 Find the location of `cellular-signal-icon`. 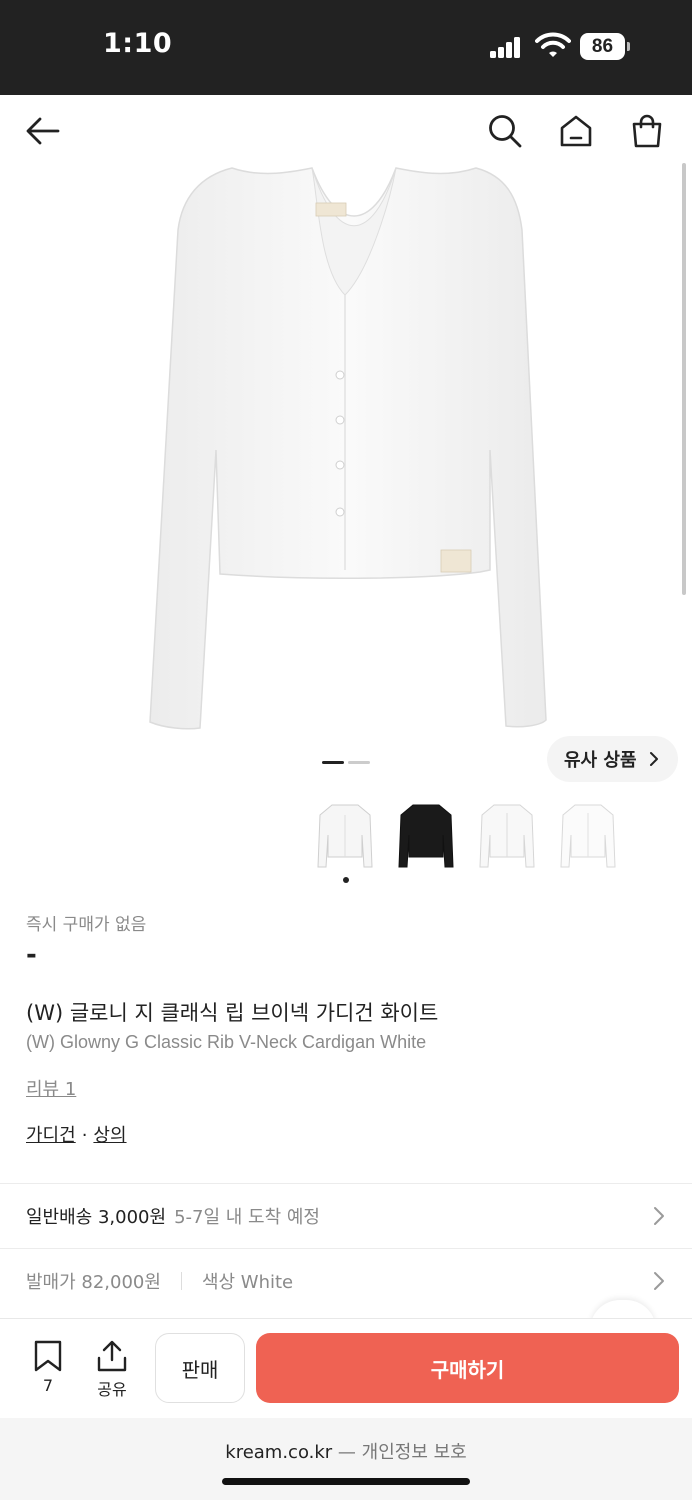

cellular-signal-icon is located at coordinates (506, 47).